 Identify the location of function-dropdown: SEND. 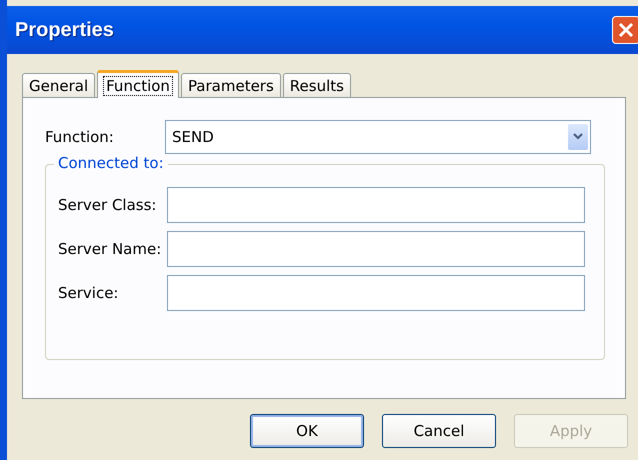
(378, 137).